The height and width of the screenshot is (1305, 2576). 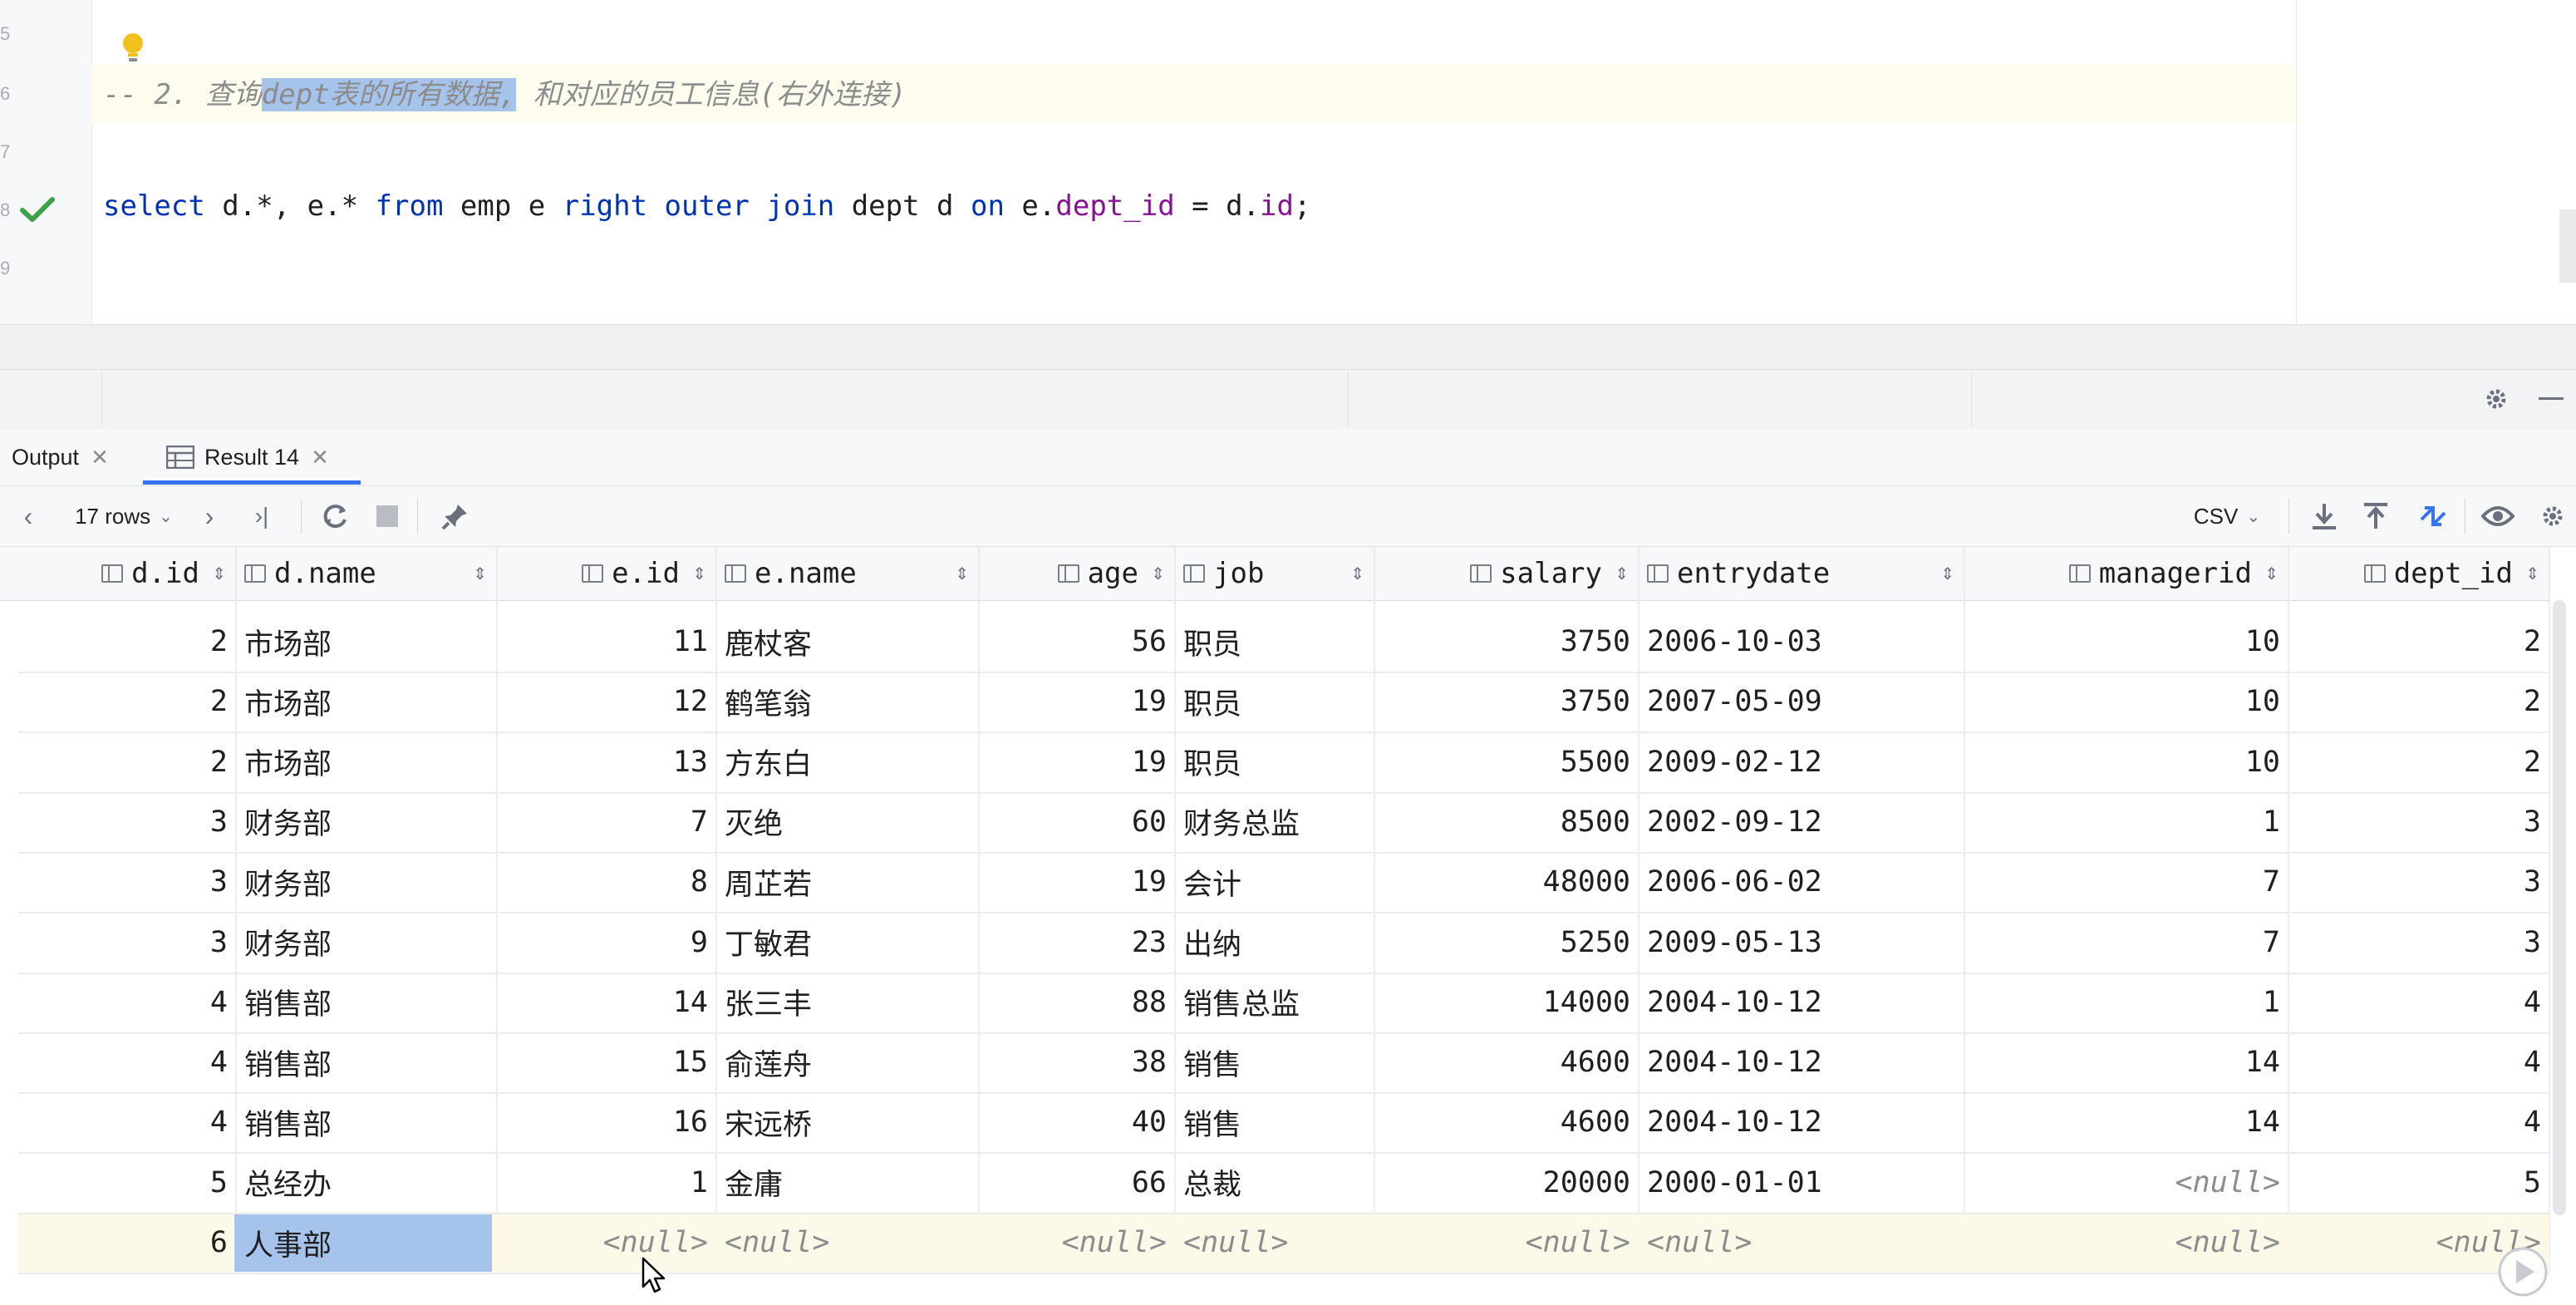 What do you see at coordinates (1797, 882) in the screenshot?
I see `cell-entrydate: 2006-06-02` at bounding box center [1797, 882].